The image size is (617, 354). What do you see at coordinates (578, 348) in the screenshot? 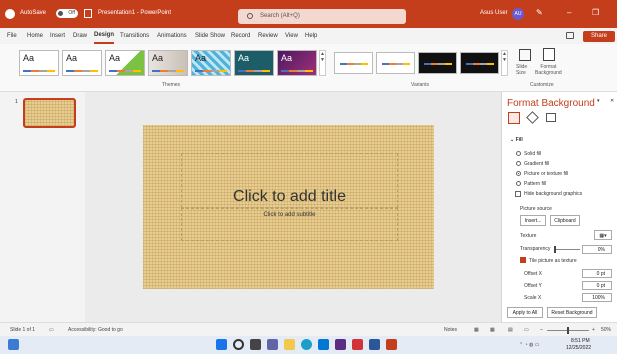
I see `clock-date: 12/25/2022` at bounding box center [578, 348].